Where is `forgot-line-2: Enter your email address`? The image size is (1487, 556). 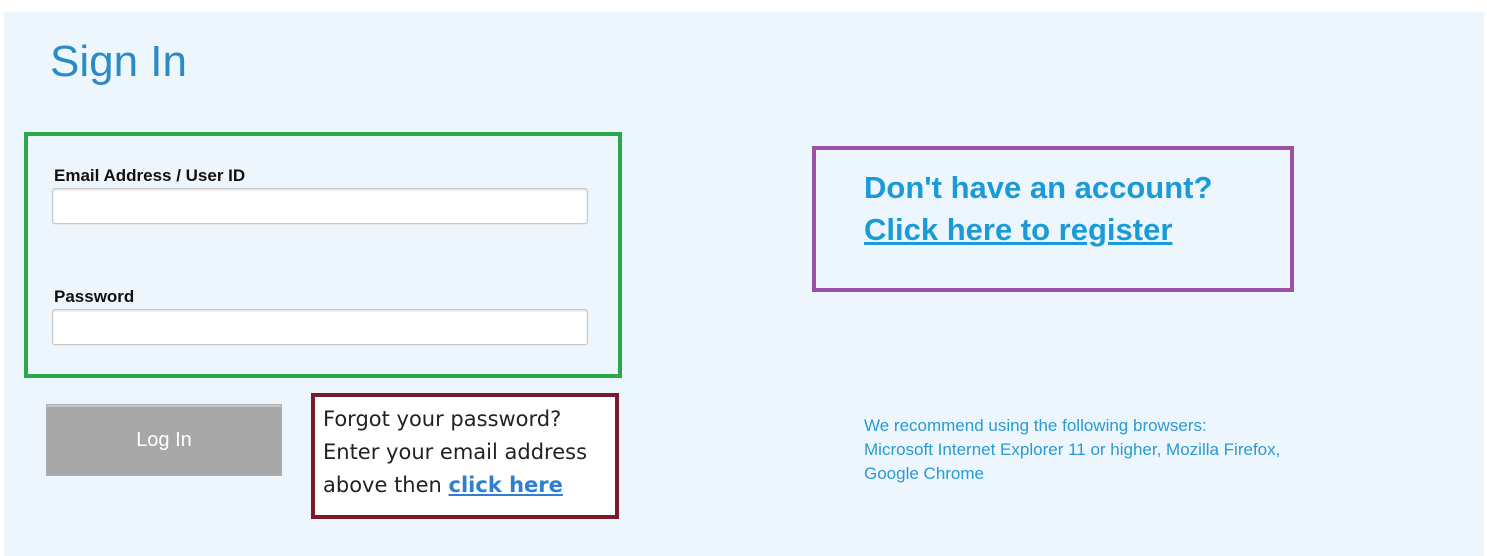 forgot-line-2: Enter your email address is located at coordinates (455, 452).